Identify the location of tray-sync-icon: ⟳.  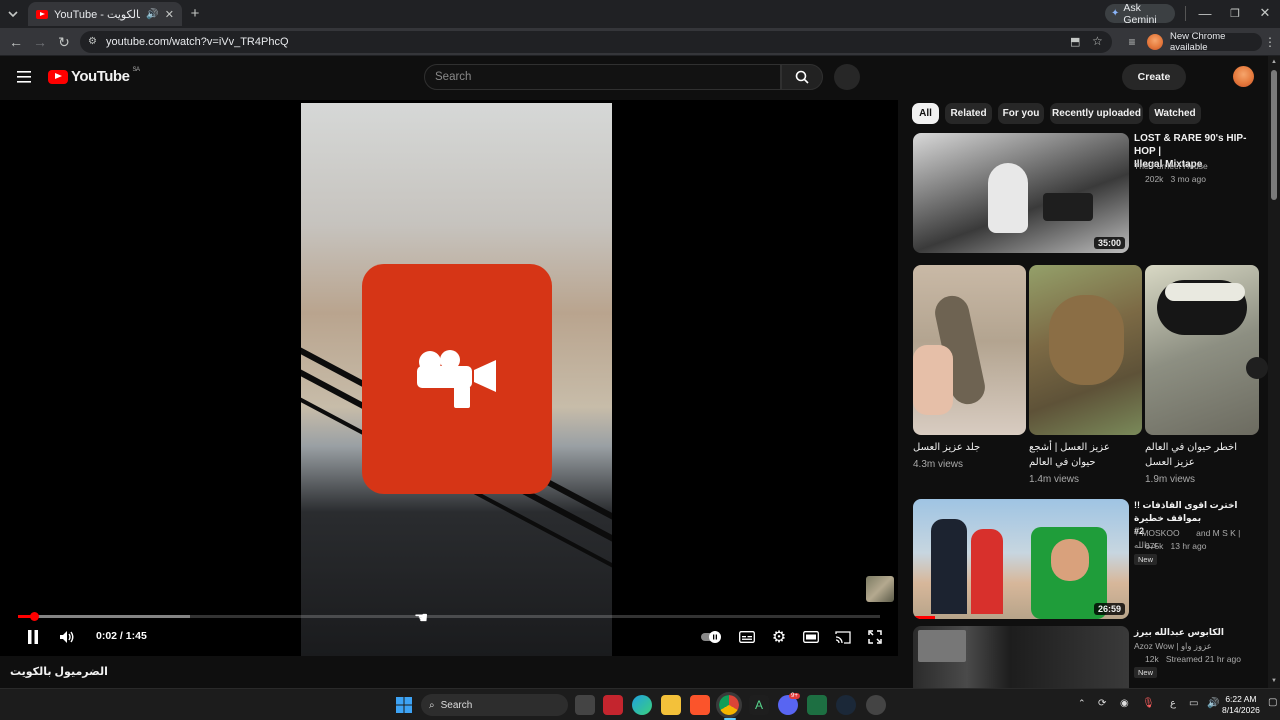
(1102, 703).